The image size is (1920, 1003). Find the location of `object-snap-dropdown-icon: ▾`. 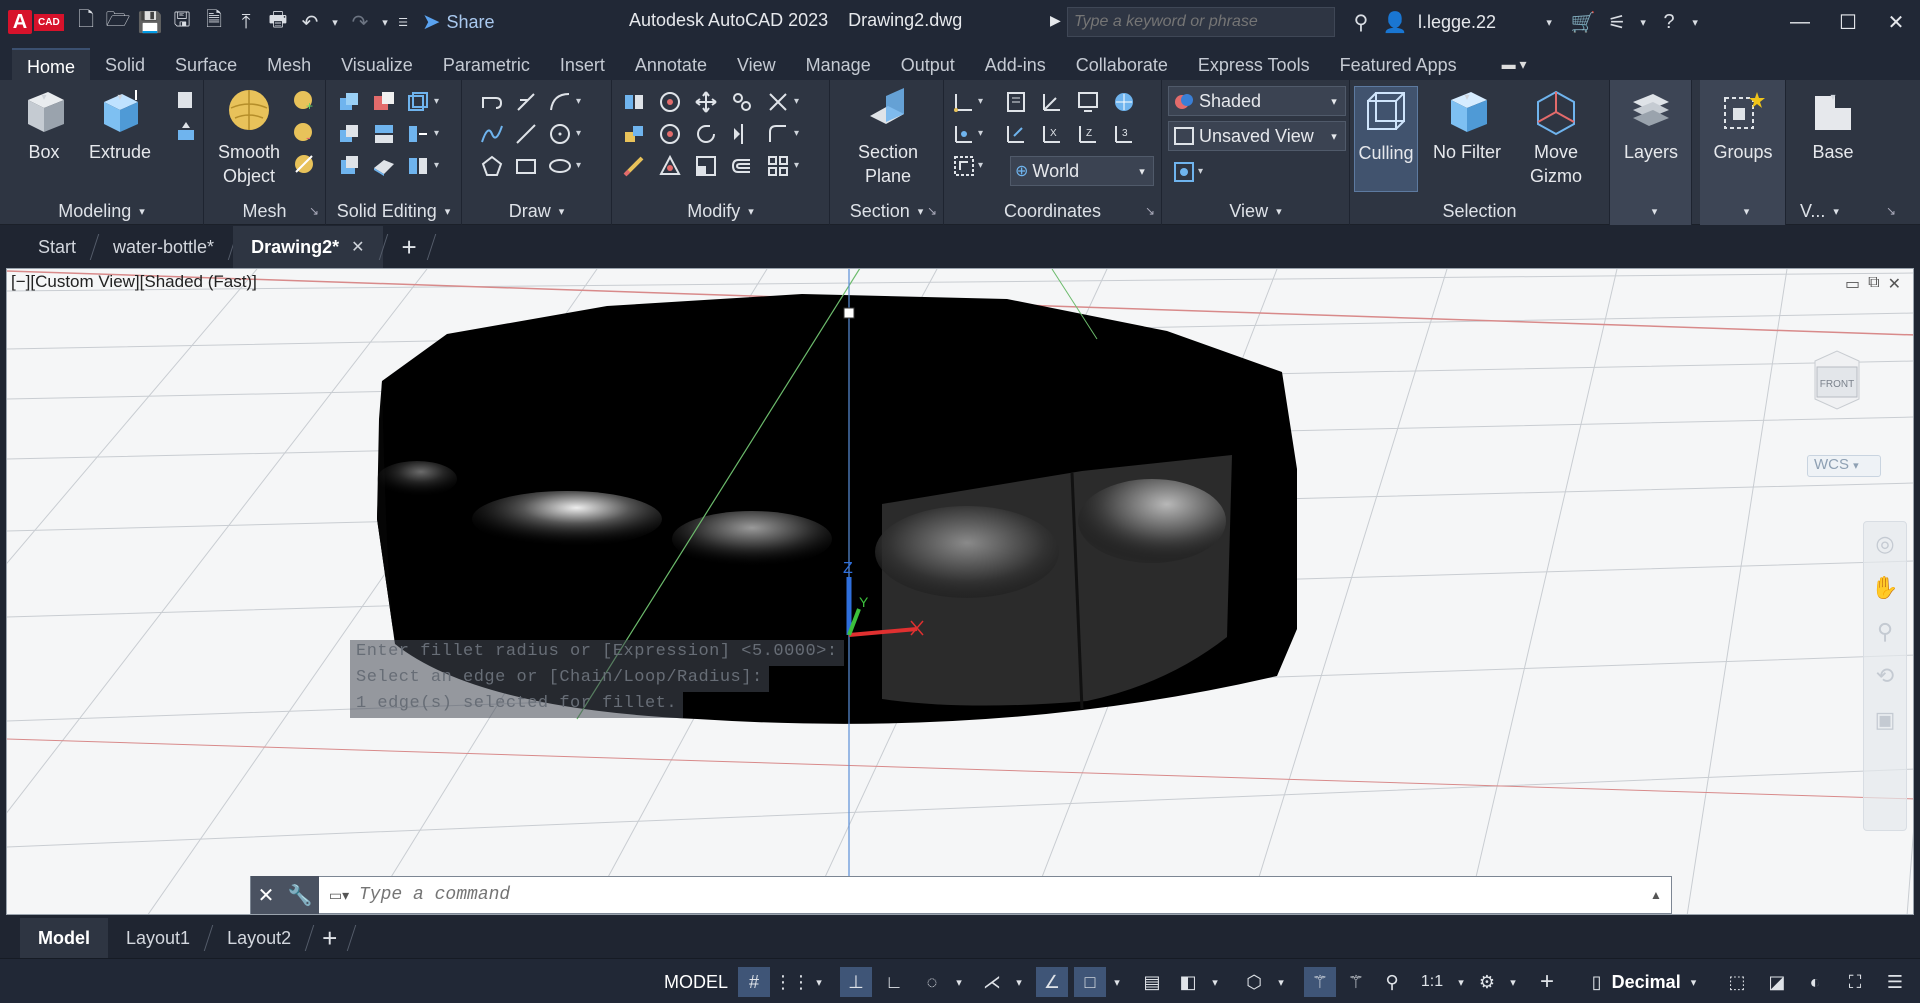

object-snap-dropdown-icon: ▾ is located at coordinates (1117, 982).